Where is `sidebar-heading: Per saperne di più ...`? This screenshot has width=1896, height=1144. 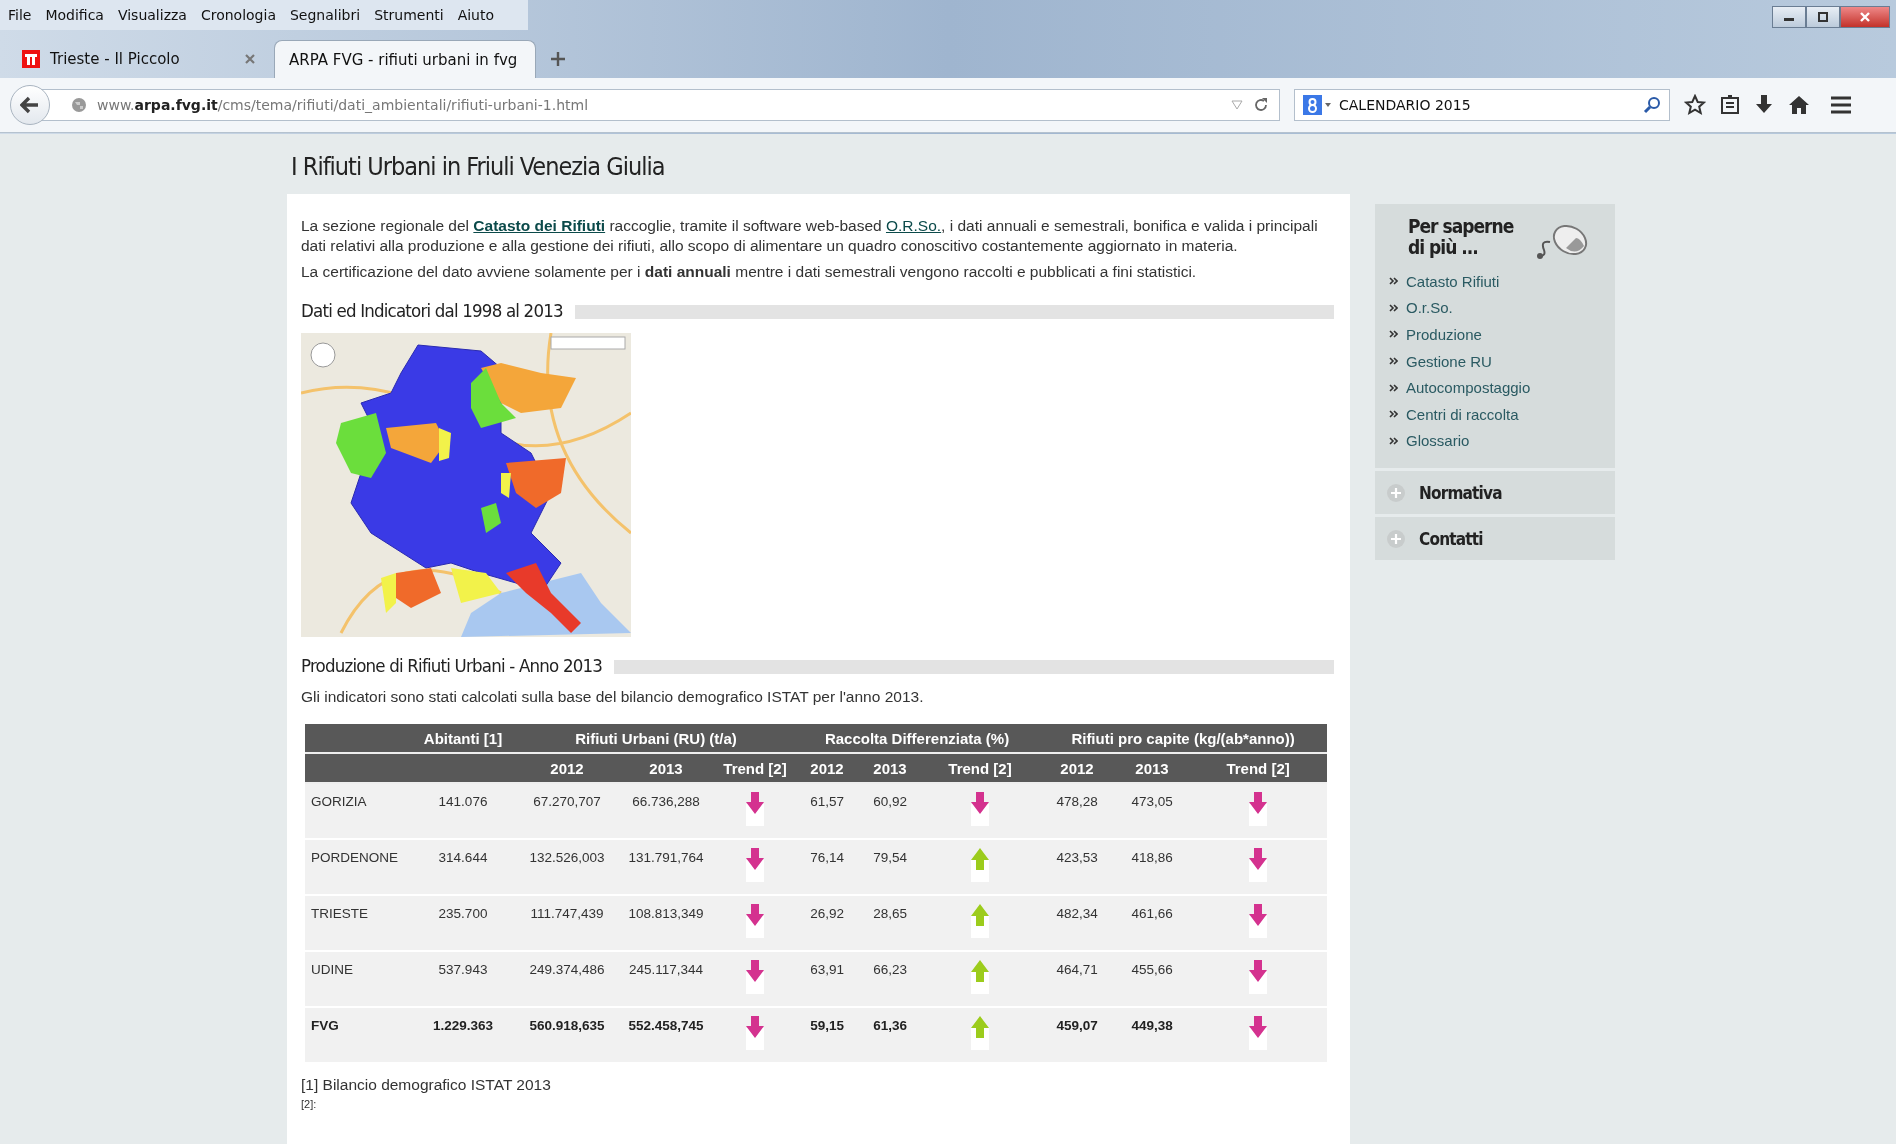
sidebar-heading: Per saperne di più ... is located at coordinates (1461, 237).